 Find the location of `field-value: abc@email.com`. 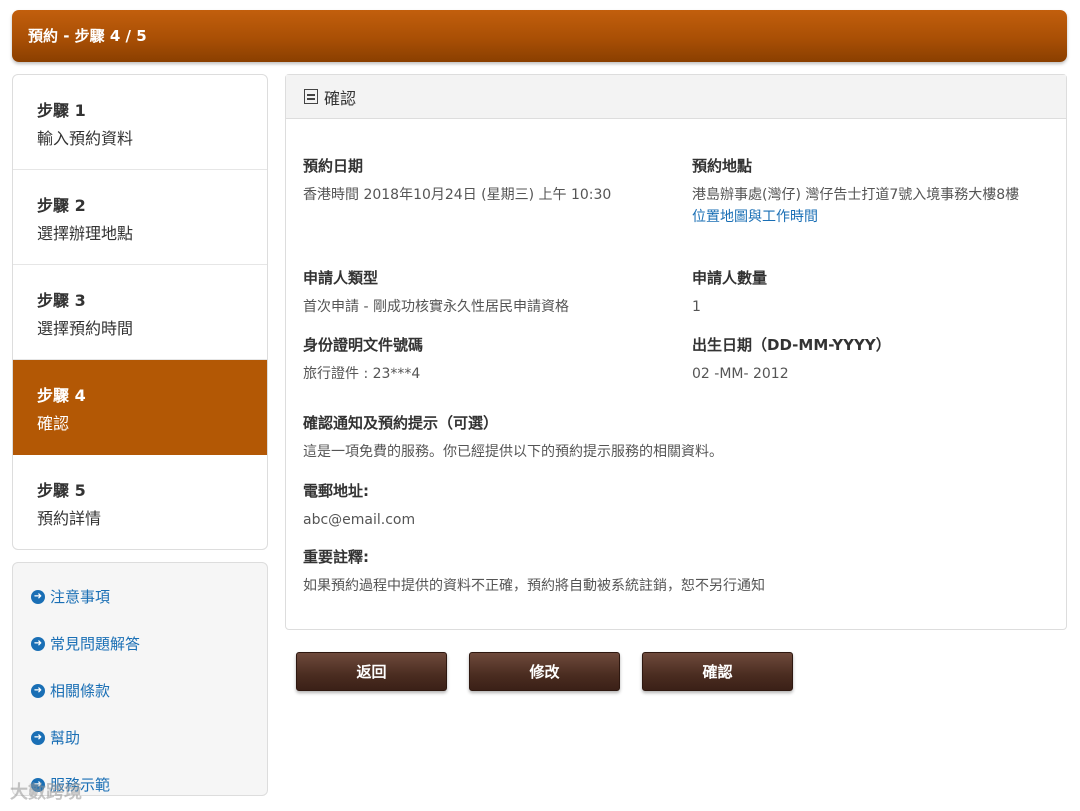

field-value: abc@email.com is located at coordinates (359, 520).